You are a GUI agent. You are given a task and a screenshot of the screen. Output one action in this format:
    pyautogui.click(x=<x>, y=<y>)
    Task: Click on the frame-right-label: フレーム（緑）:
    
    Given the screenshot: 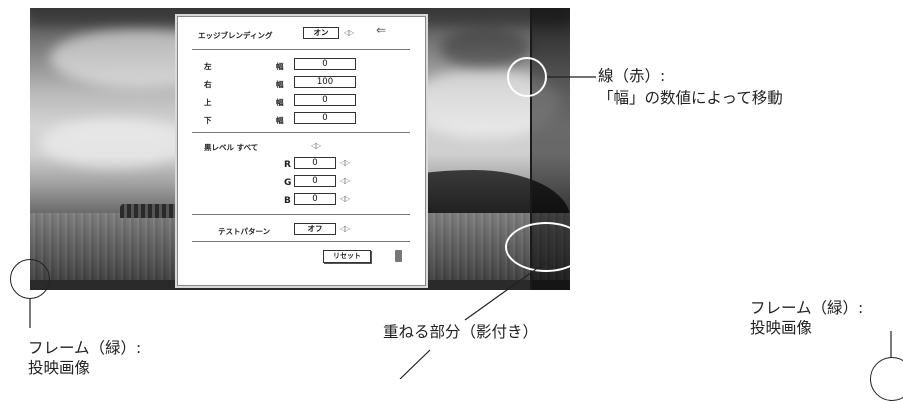 What is the action you would take?
    pyautogui.click(x=807, y=308)
    